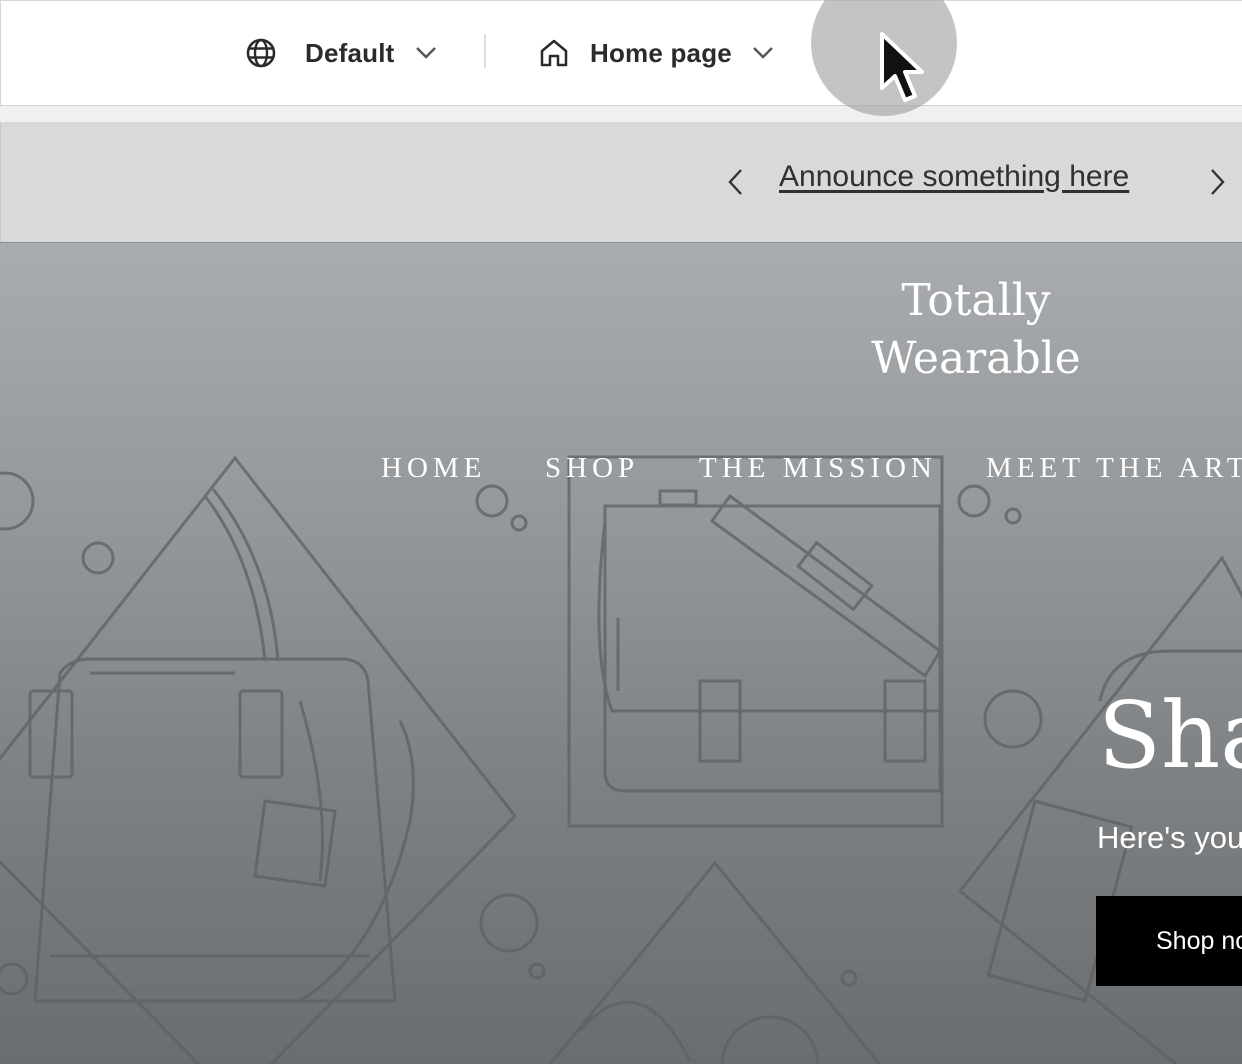  Describe the element at coordinates (904, 72) in the screenshot. I see `mouse-pointer-icon` at that location.